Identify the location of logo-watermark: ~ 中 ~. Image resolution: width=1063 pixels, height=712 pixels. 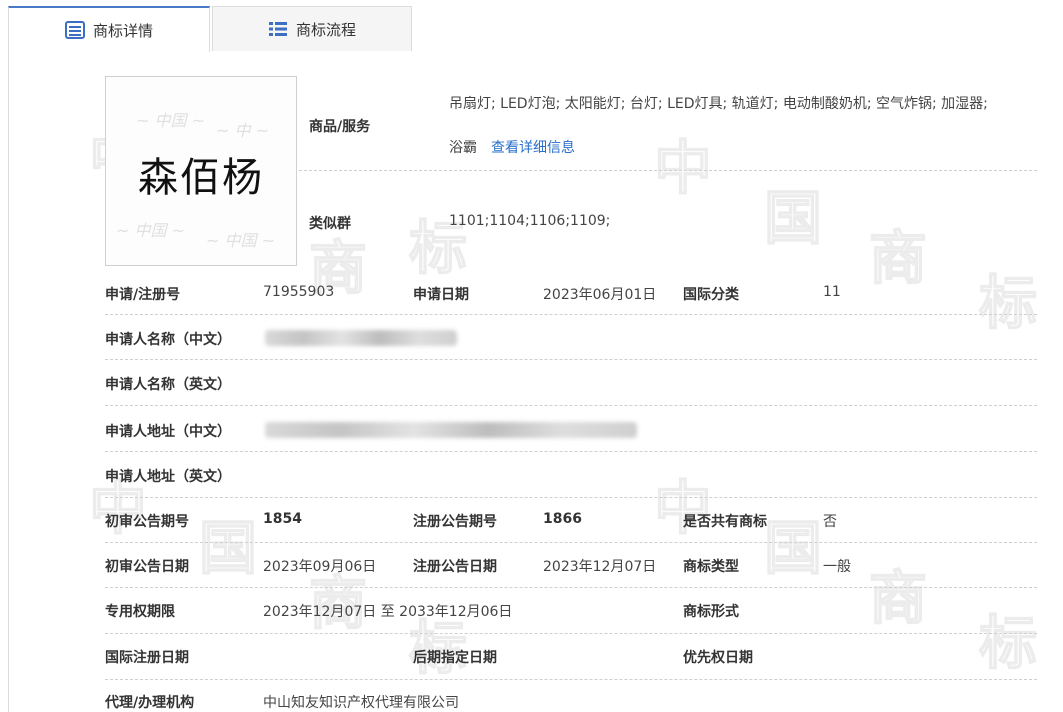
(242, 130).